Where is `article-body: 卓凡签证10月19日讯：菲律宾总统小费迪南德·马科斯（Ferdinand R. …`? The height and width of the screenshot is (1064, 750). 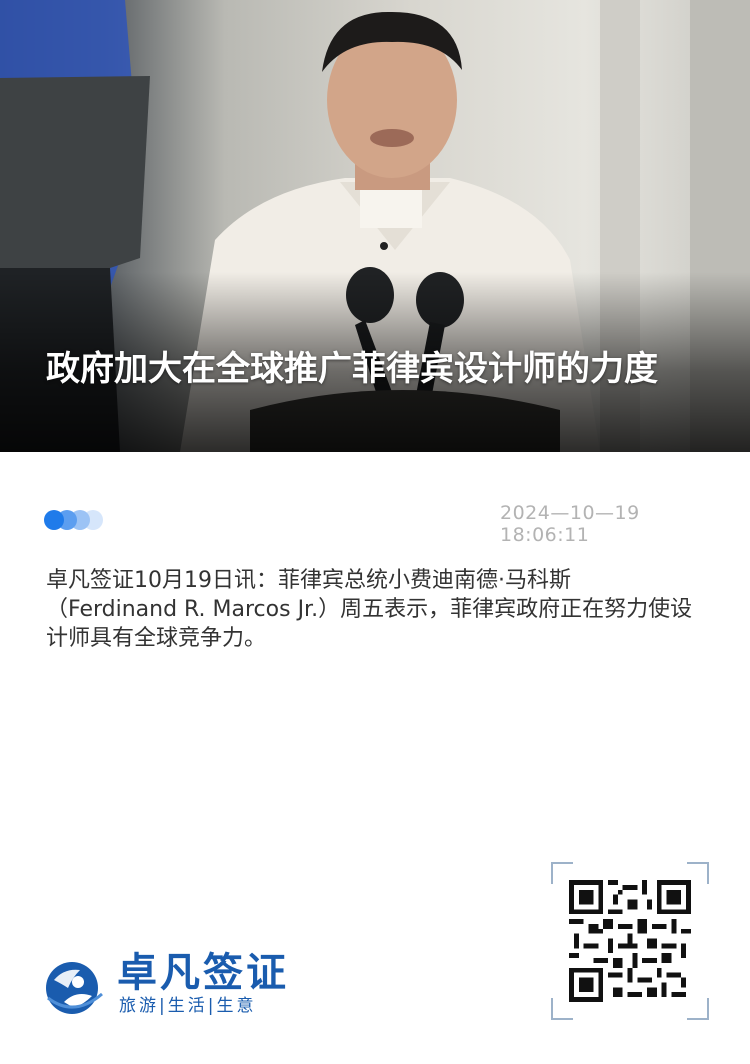 article-body: 卓凡签证10月19日讯：菲律宾总统小费迪南德·马科斯（Ferdinand R. … is located at coordinates (369, 609).